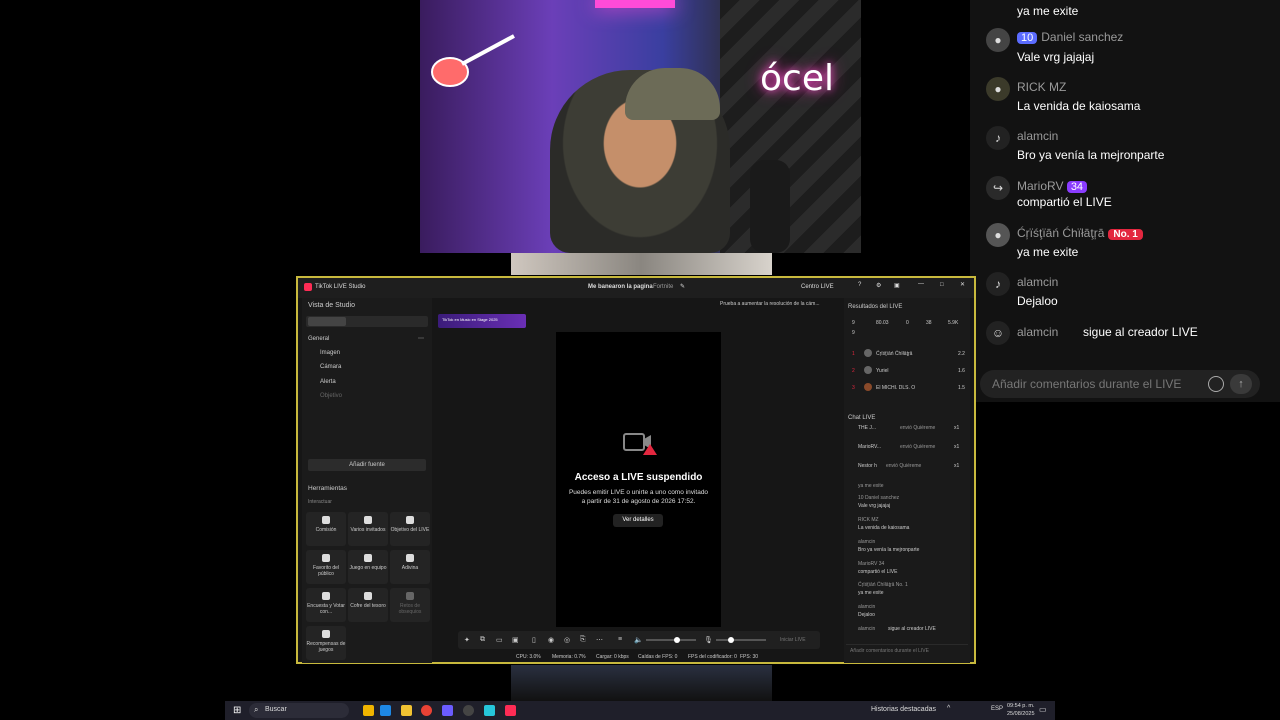 Image resolution: width=1280 pixels, height=720 pixels. What do you see at coordinates (318, 339) in the screenshot?
I see `general-group: General` at bounding box center [318, 339].